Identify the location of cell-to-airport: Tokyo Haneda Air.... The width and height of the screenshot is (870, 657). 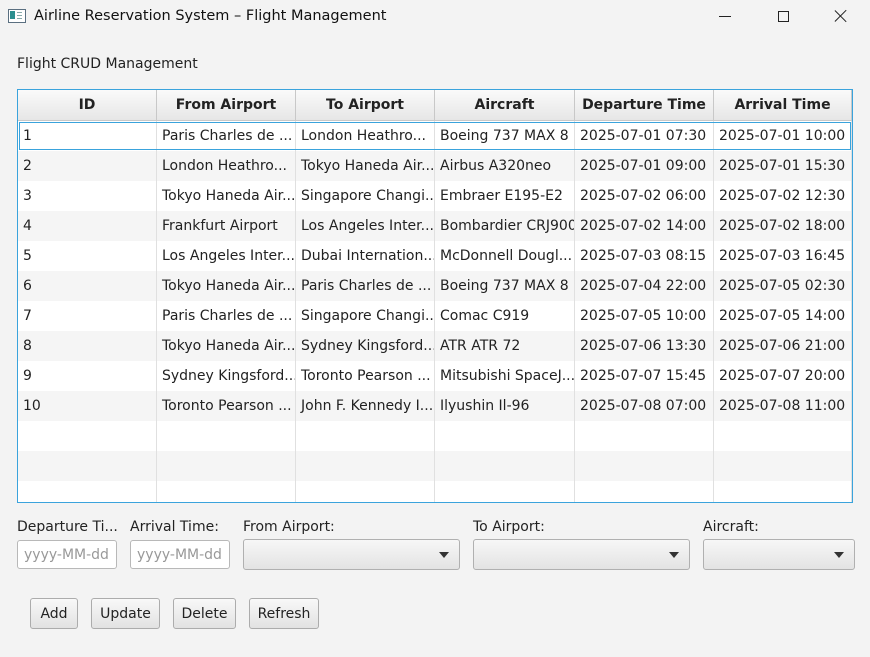
(365, 166).